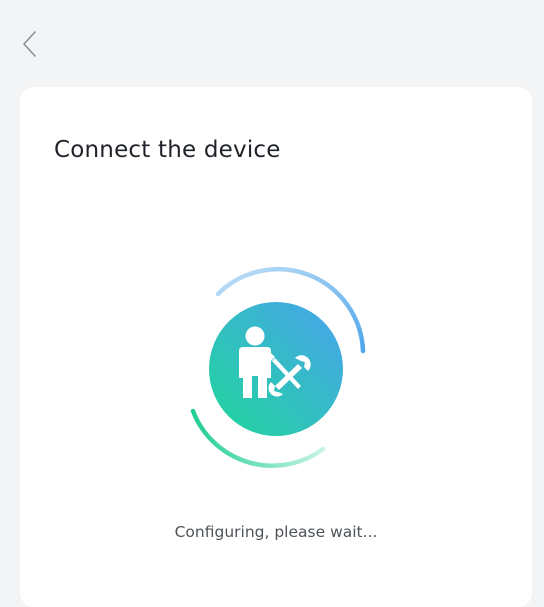  I want to click on configuring-progress-graphic, so click(276, 369).